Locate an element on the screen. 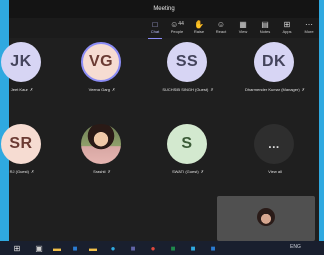 The height and width of the screenshot is (255, 324). people-button: ☺44 People is located at coordinates (177, 28).